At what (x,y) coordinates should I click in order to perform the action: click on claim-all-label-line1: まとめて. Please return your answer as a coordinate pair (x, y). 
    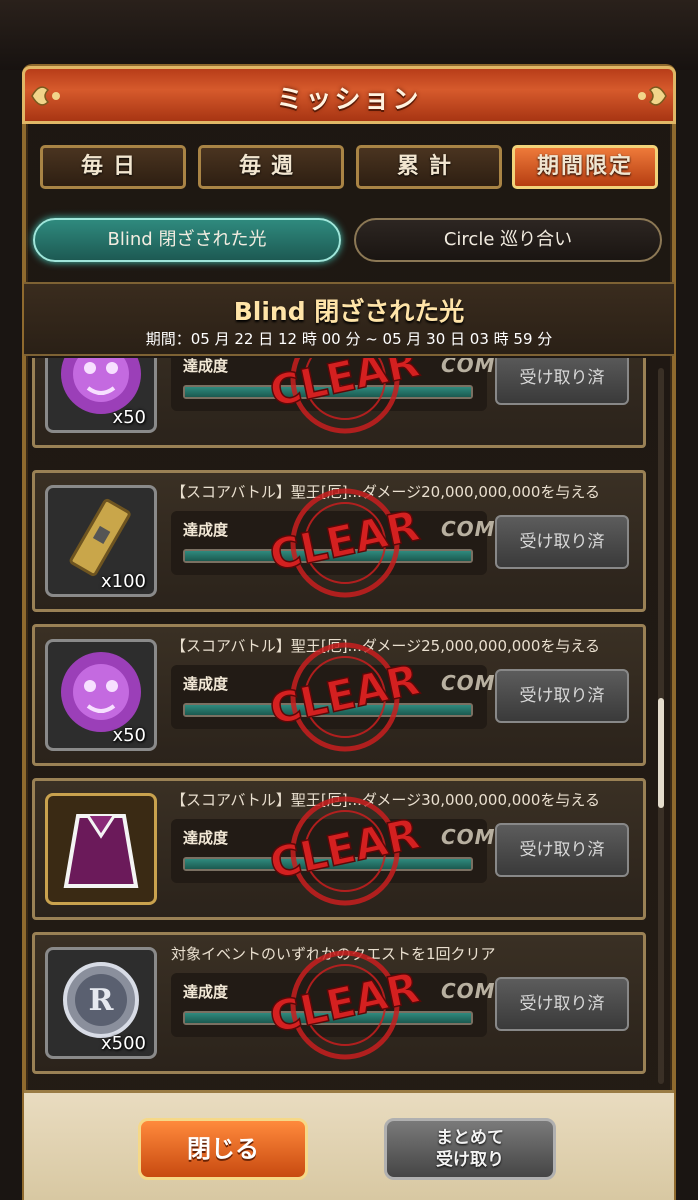
    Looking at the image, I should click on (470, 1138).